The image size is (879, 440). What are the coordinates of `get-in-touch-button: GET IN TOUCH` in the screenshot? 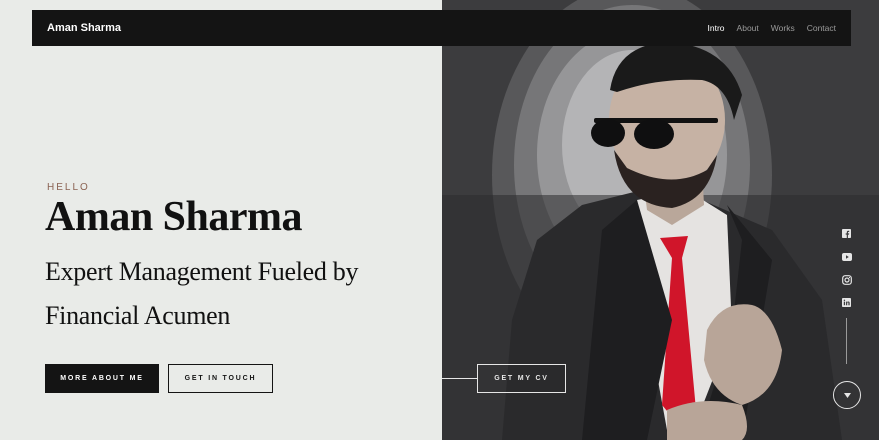 It's located at (220, 378).